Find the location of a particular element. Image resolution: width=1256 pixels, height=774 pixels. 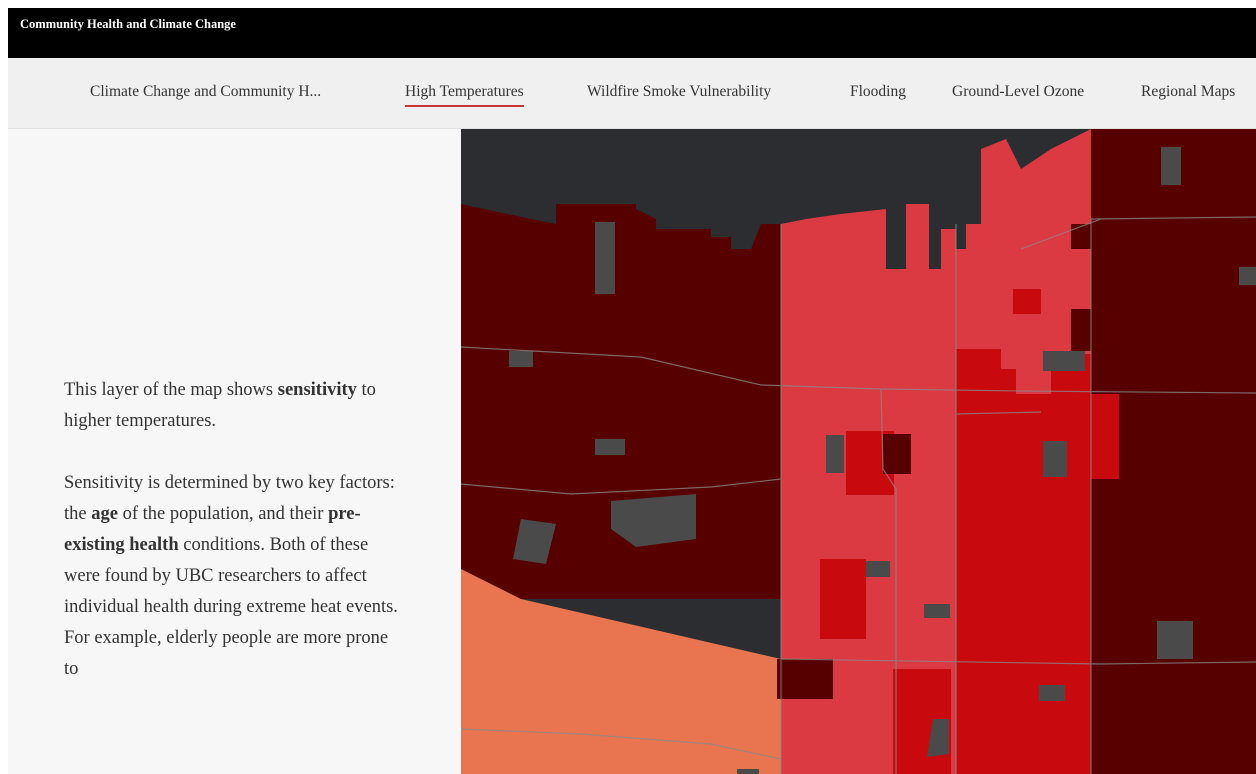

tab-ground-level-ozone: Ground-Level Ozone is located at coordinates (1018, 94).